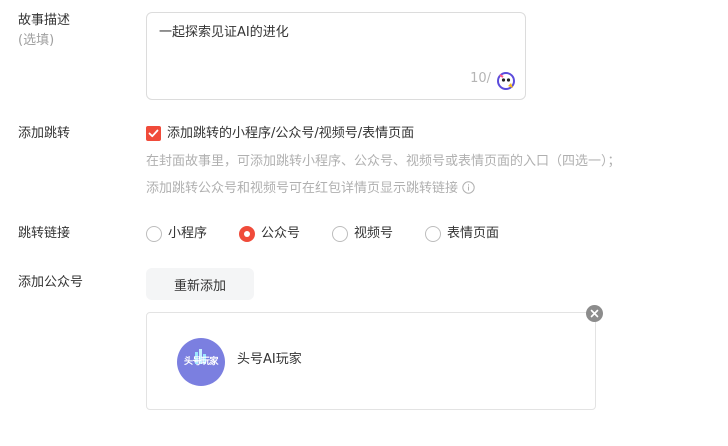 The height and width of the screenshot is (446, 728). I want to click on character-counter: 10/, so click(480, 78).